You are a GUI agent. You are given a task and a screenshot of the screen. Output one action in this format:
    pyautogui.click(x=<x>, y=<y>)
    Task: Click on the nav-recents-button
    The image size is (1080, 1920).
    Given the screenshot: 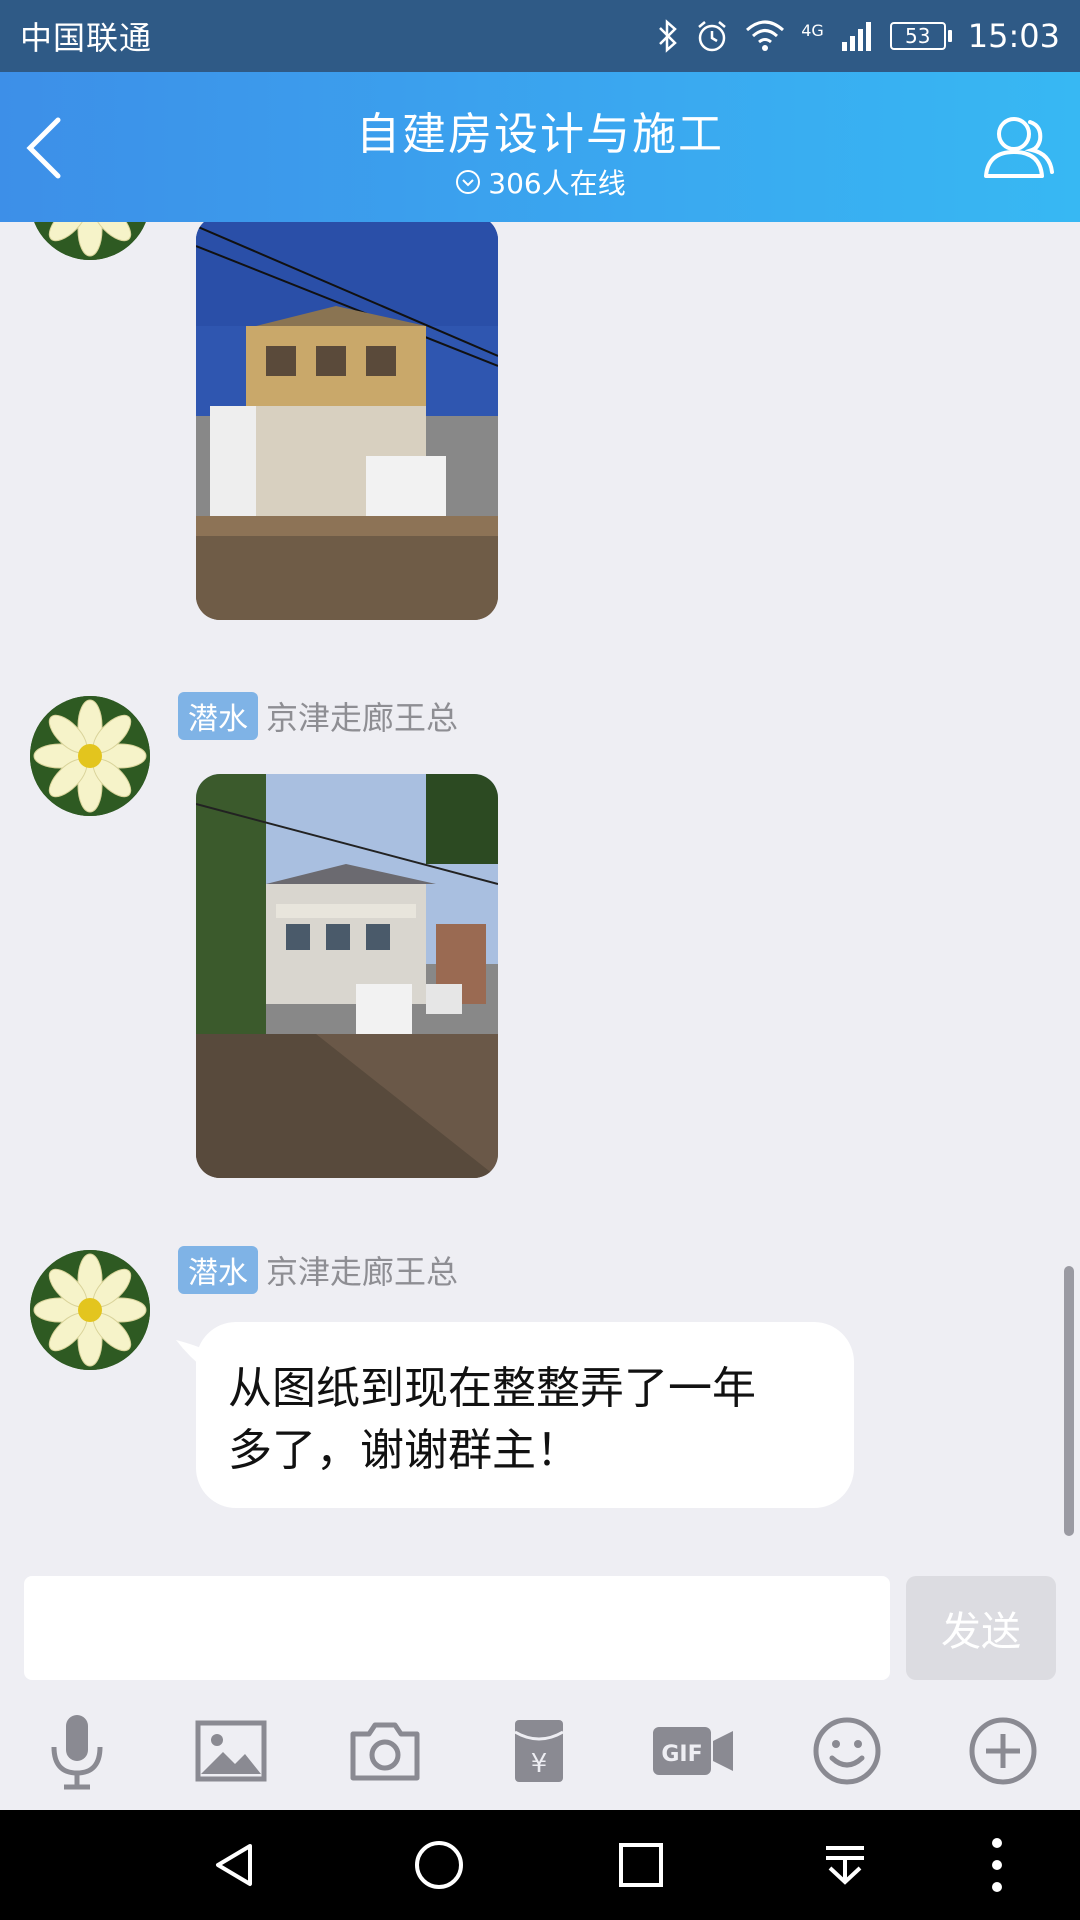 What is the action you would take?
    pyautogui.click(x=641, y=1865)
    